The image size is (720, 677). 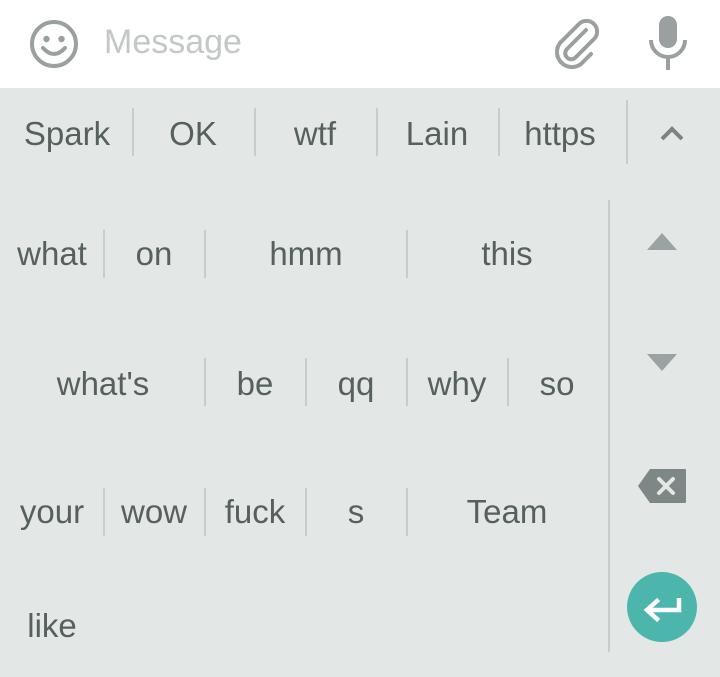 I want to click on arrow-down-icon, so click(x=662, y=362).